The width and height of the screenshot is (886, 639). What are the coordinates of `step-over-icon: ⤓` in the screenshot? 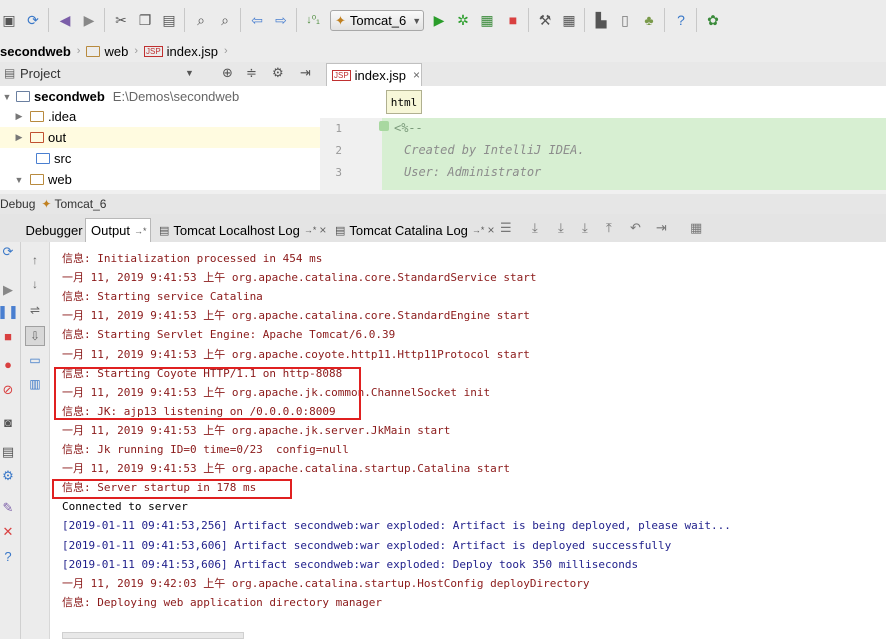 It's located at (535, 228).